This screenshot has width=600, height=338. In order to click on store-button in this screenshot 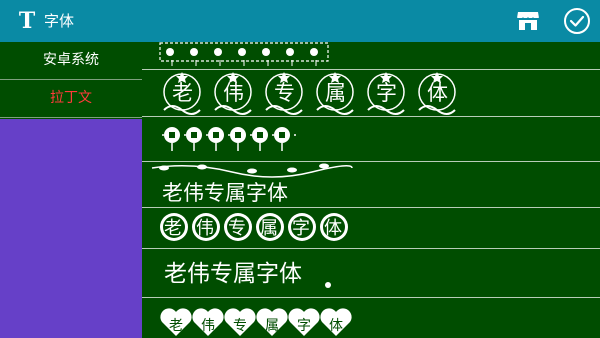, I will do `click(528, 21)`.